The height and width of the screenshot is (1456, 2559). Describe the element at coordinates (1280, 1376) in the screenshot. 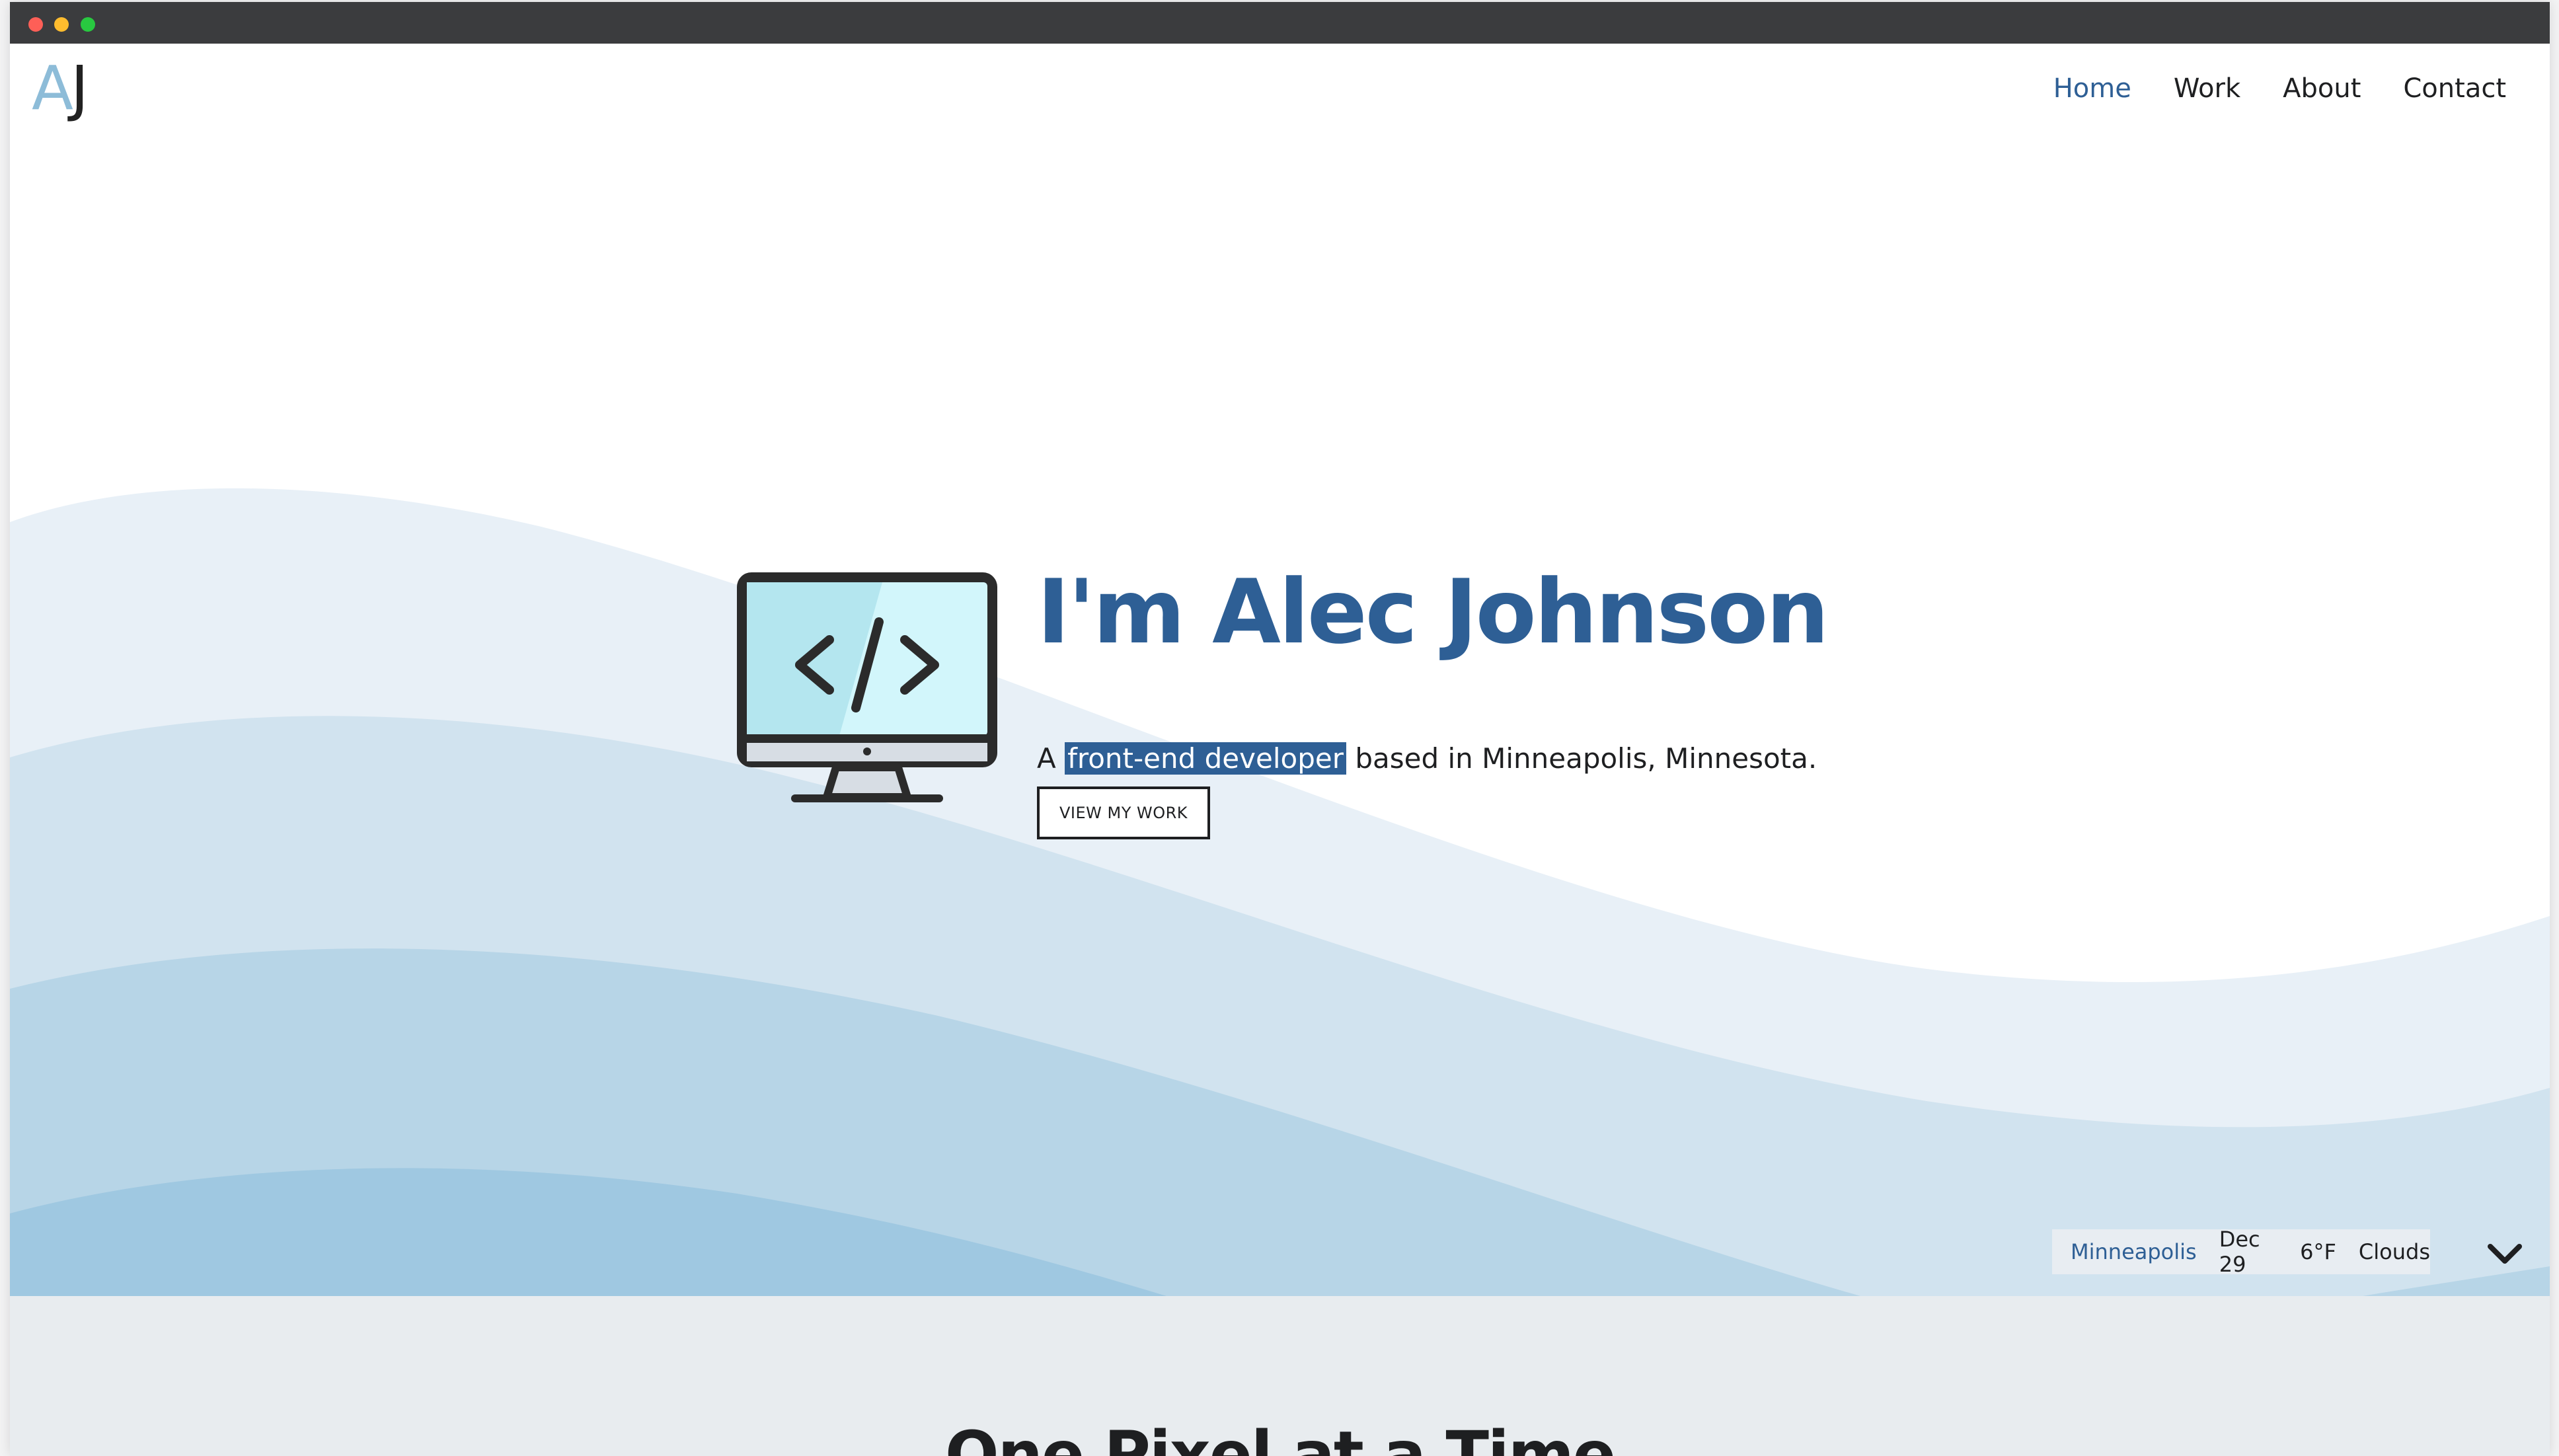

I see `intro-section: One Pixel at a Time` at that location.